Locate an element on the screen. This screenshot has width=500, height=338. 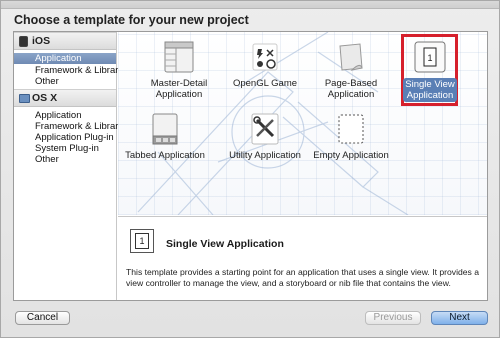
template-single-view: 1 Single View Application is located at coordinates (430, 71).